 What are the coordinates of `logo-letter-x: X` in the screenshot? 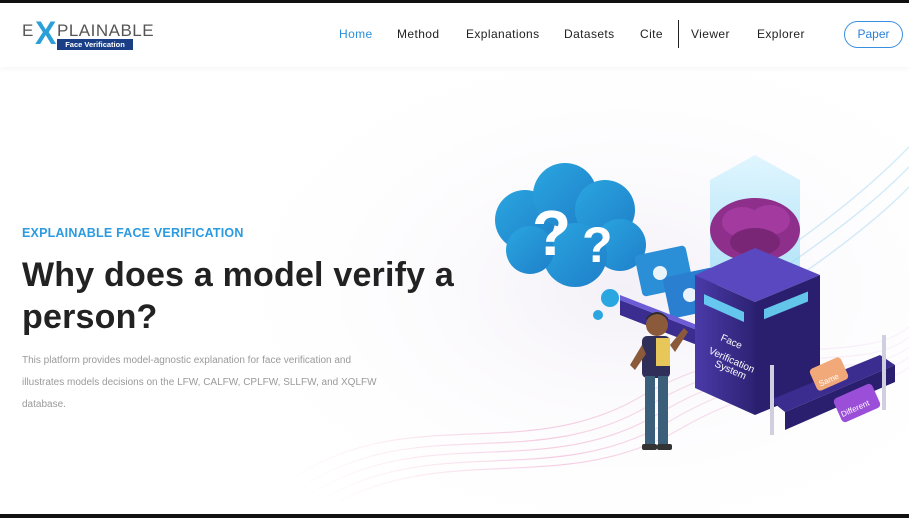 It's located at (46, 33).